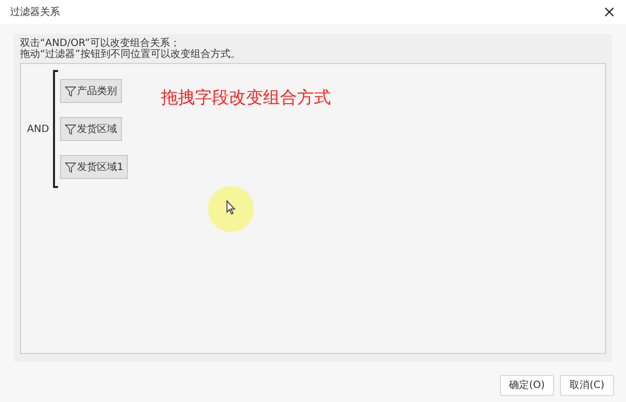 The height and width of the screenshot is (402, 626). I want to click on cursor-highlight, so click(231, 209).